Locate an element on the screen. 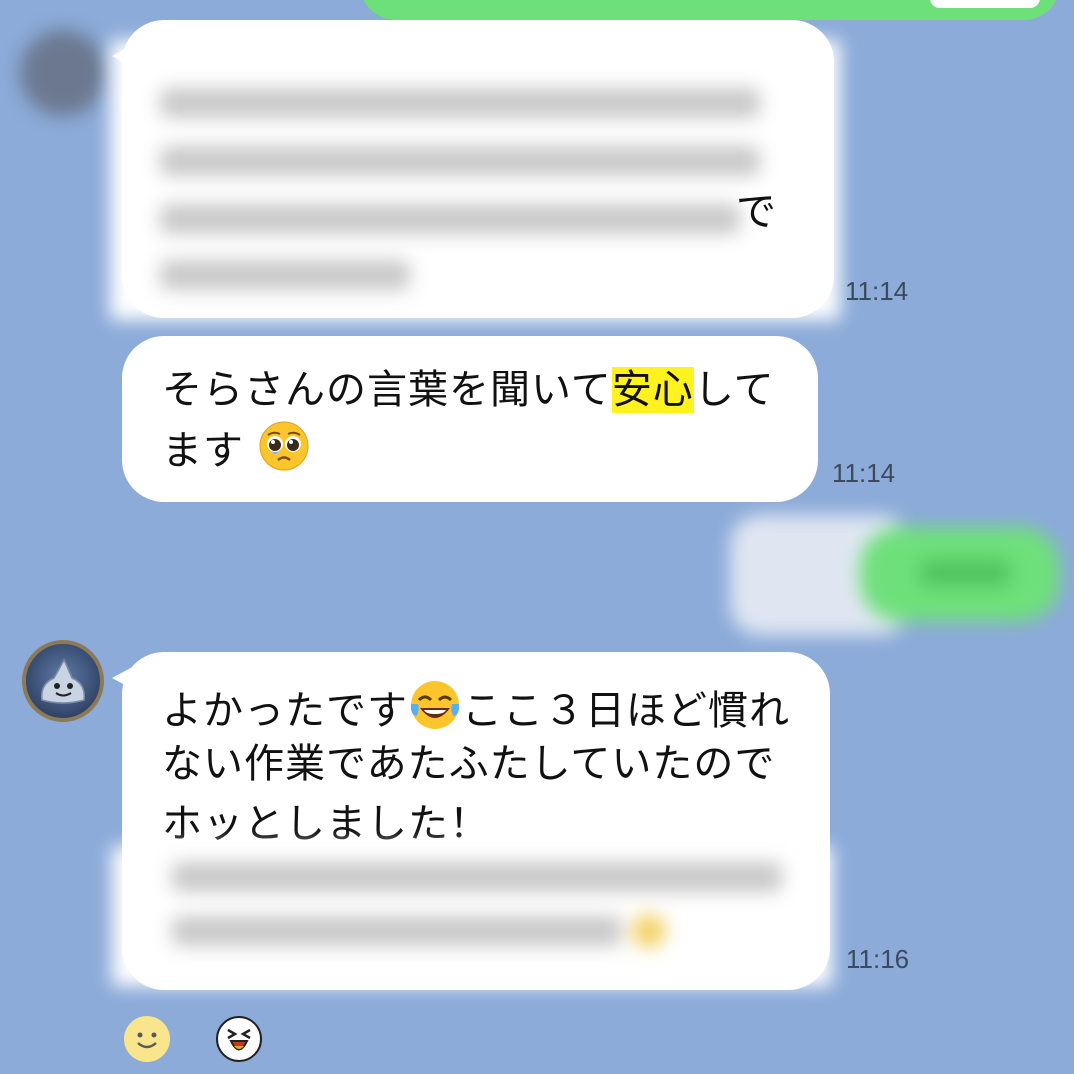  avatar-blurred is located at coordinates (63, 73).